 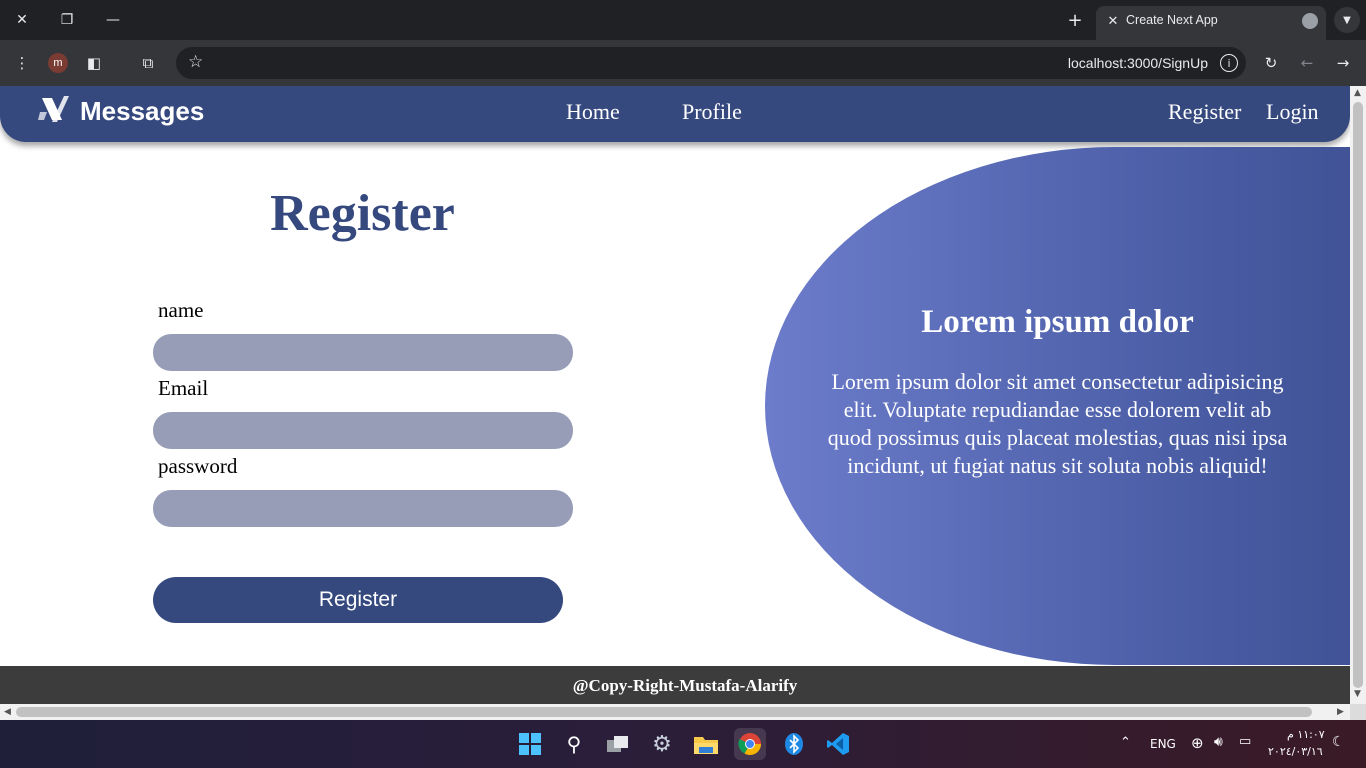 I want to click on register-button: Register, so click(x=358, y=600).